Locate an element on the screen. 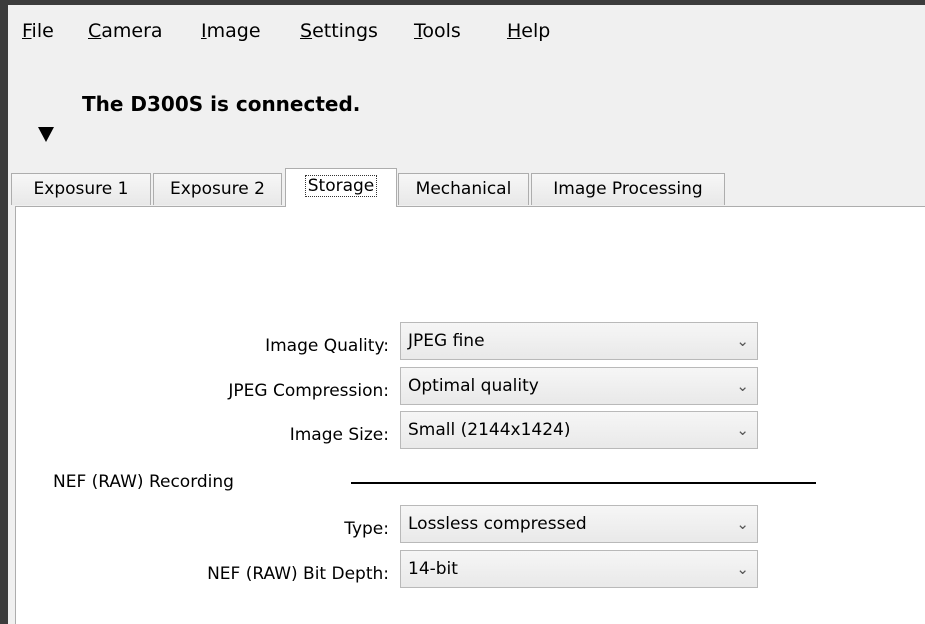  nef-type-label: Type: is located at coordinates (366, 529).